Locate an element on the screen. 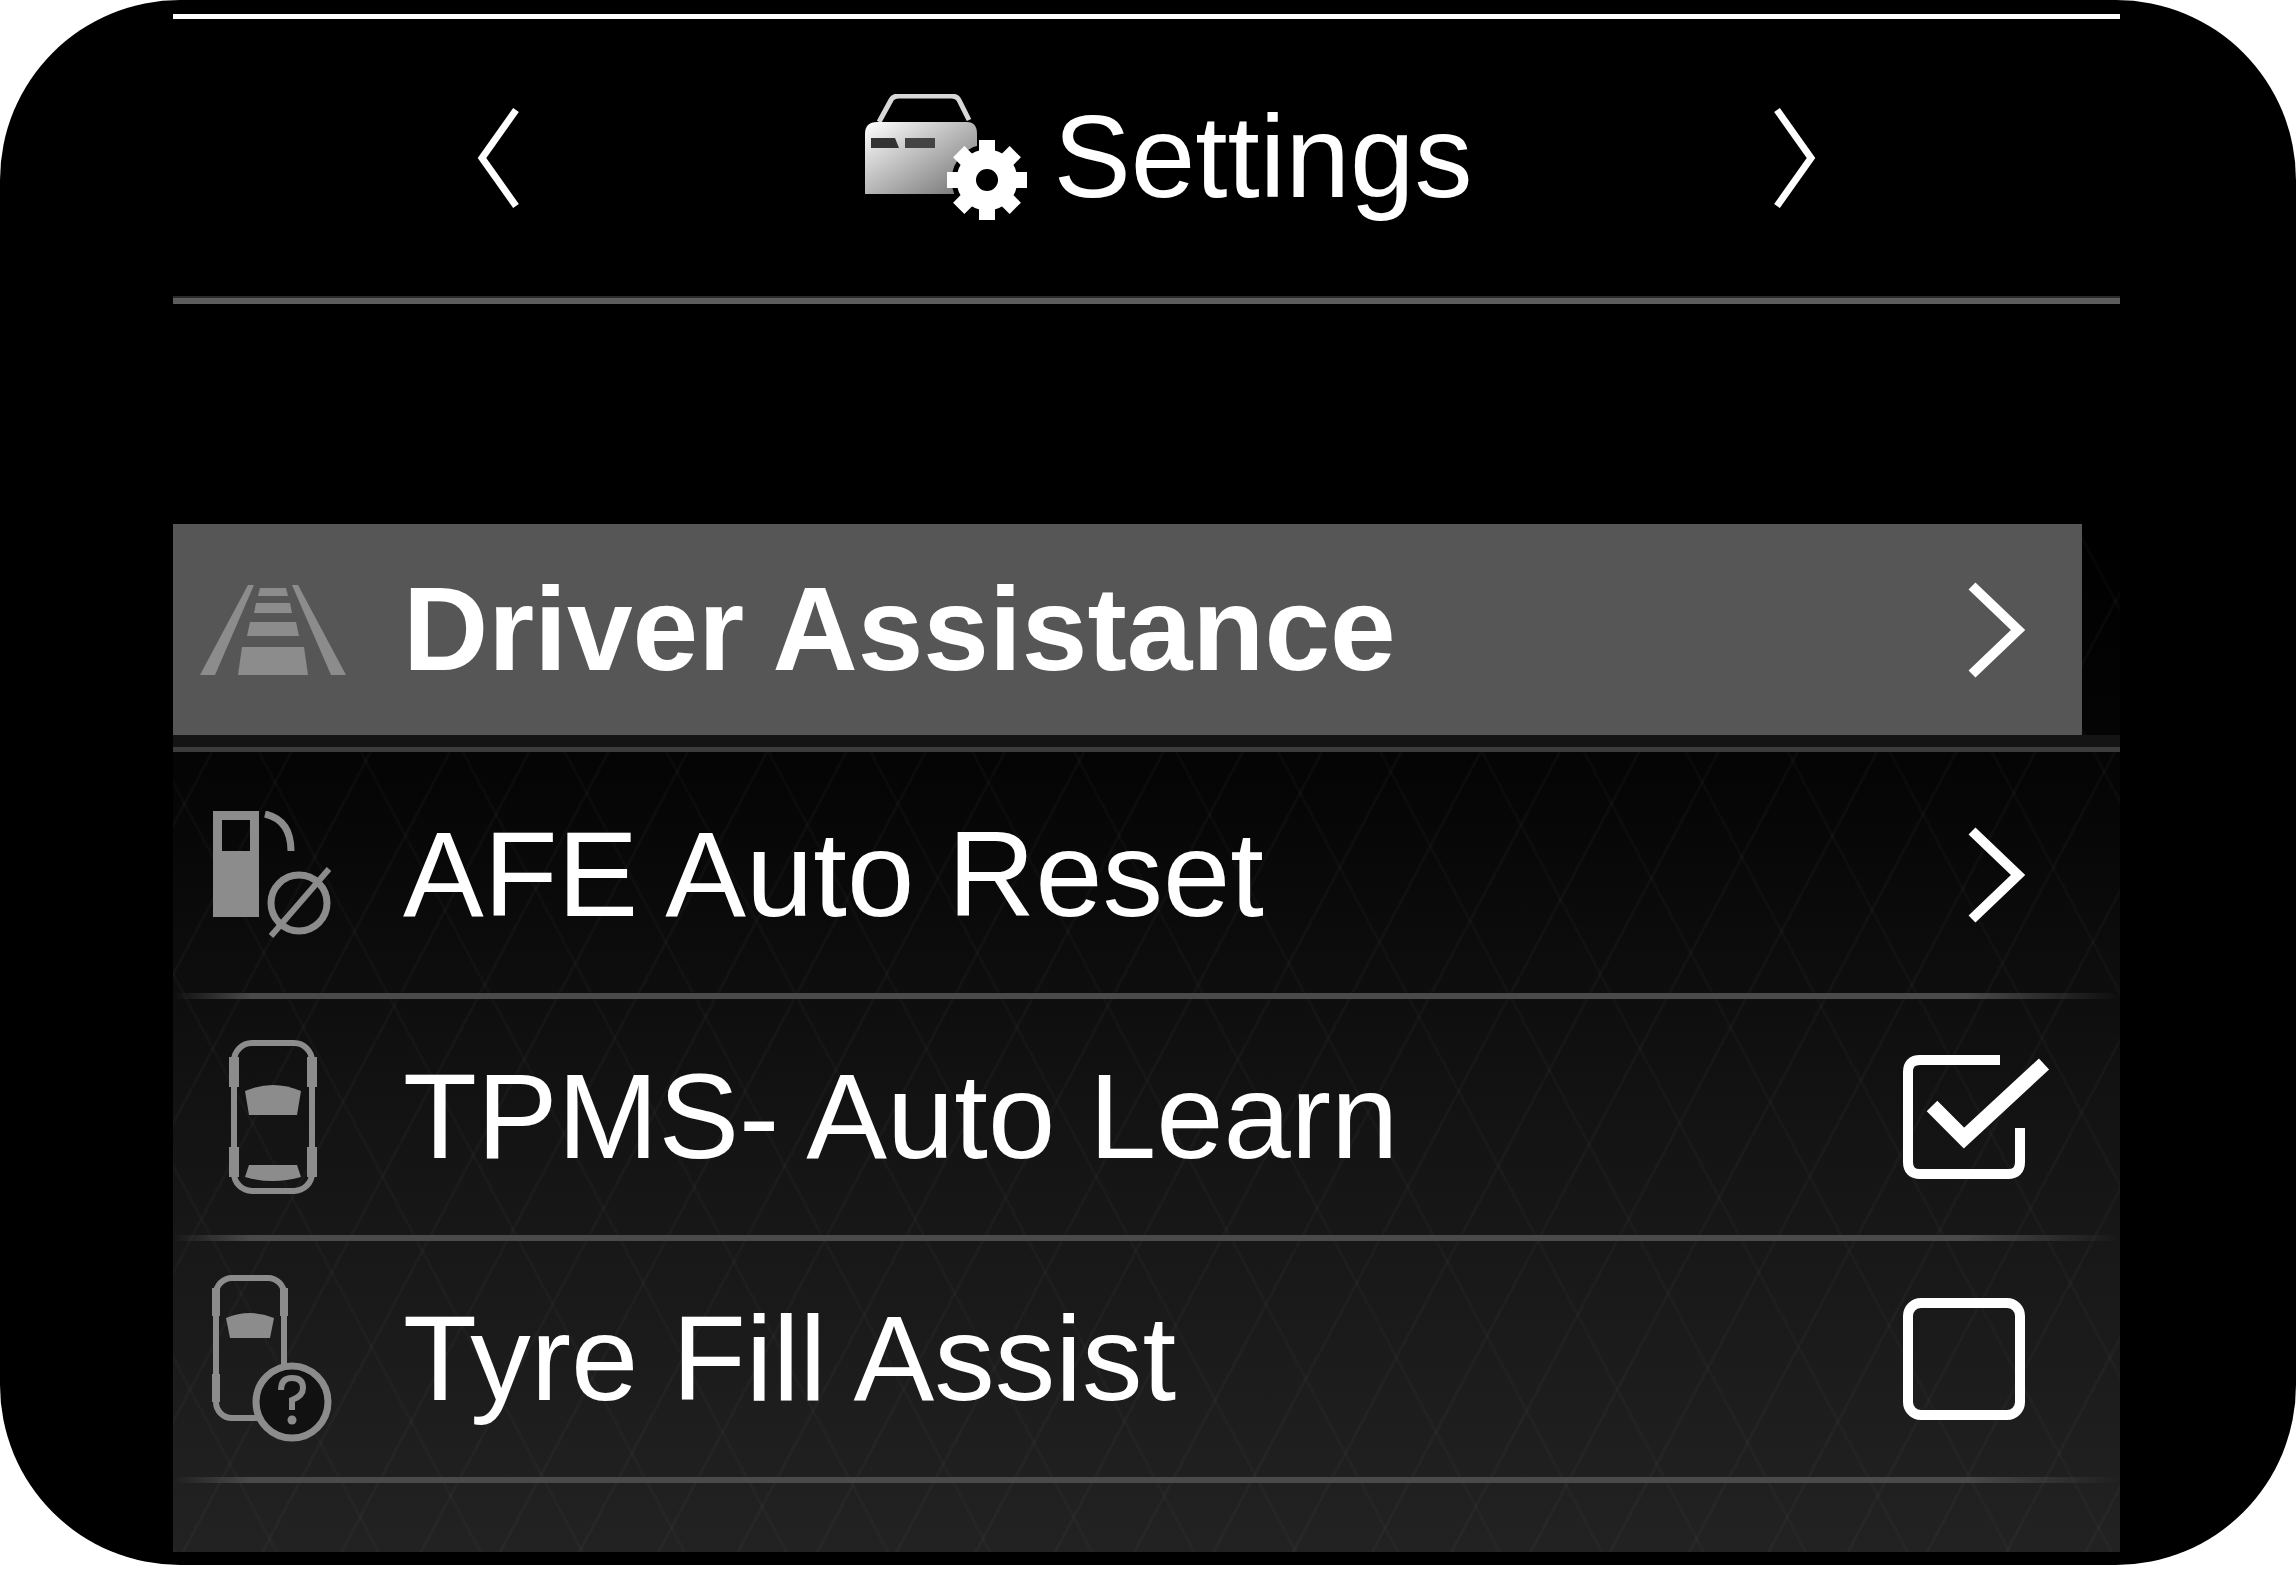 The height and width of the screenshot is (1569, 2296). menu-item: AFE Auto Reset is located at coordinates (1127, 875).